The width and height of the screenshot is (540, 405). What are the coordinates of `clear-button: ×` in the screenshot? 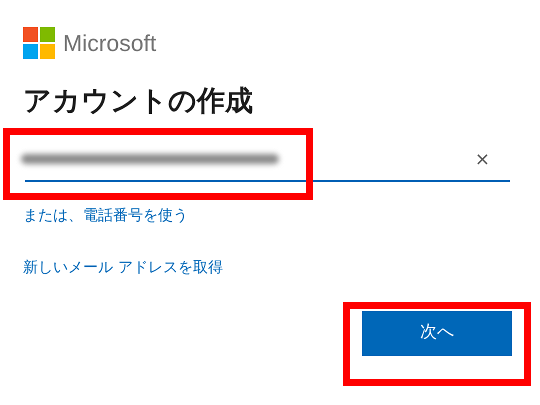 It's located at (482, 159).